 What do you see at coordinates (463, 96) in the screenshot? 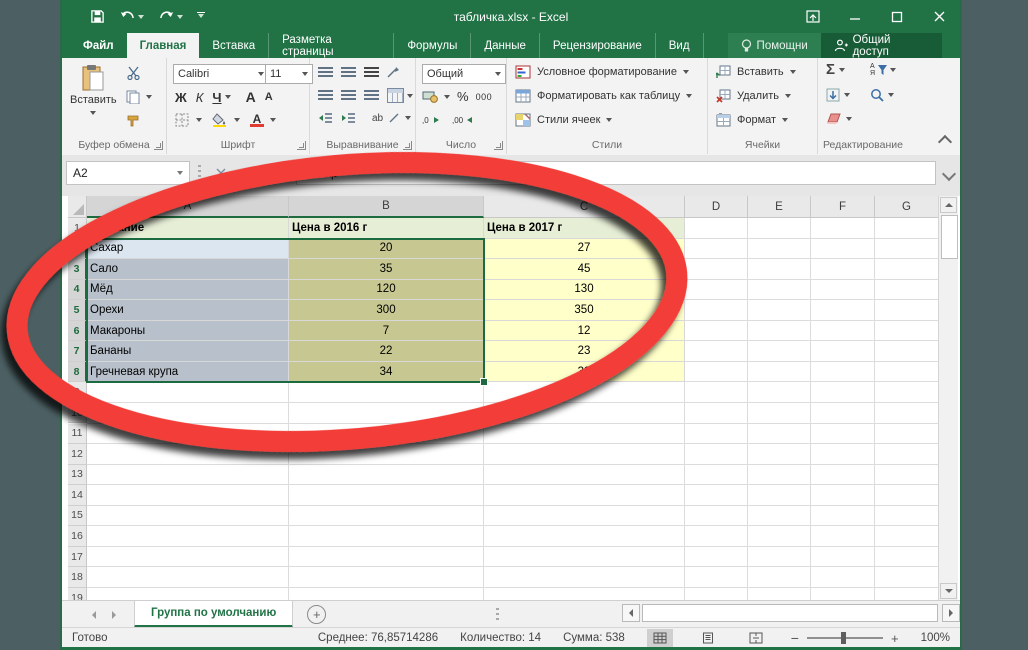
I see `percent-button: %` at bounding box center [463, 96].